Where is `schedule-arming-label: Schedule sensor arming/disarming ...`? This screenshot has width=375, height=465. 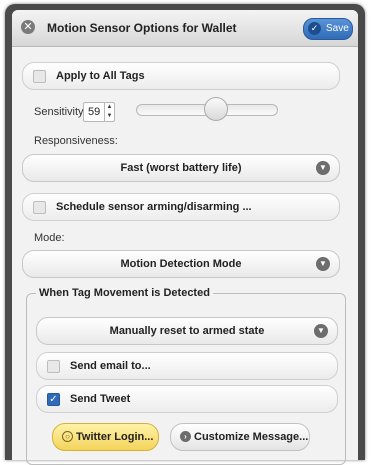
schedule-arming-label: Schedule sensor arming/disarming ... is located at coordinates (154, 207).